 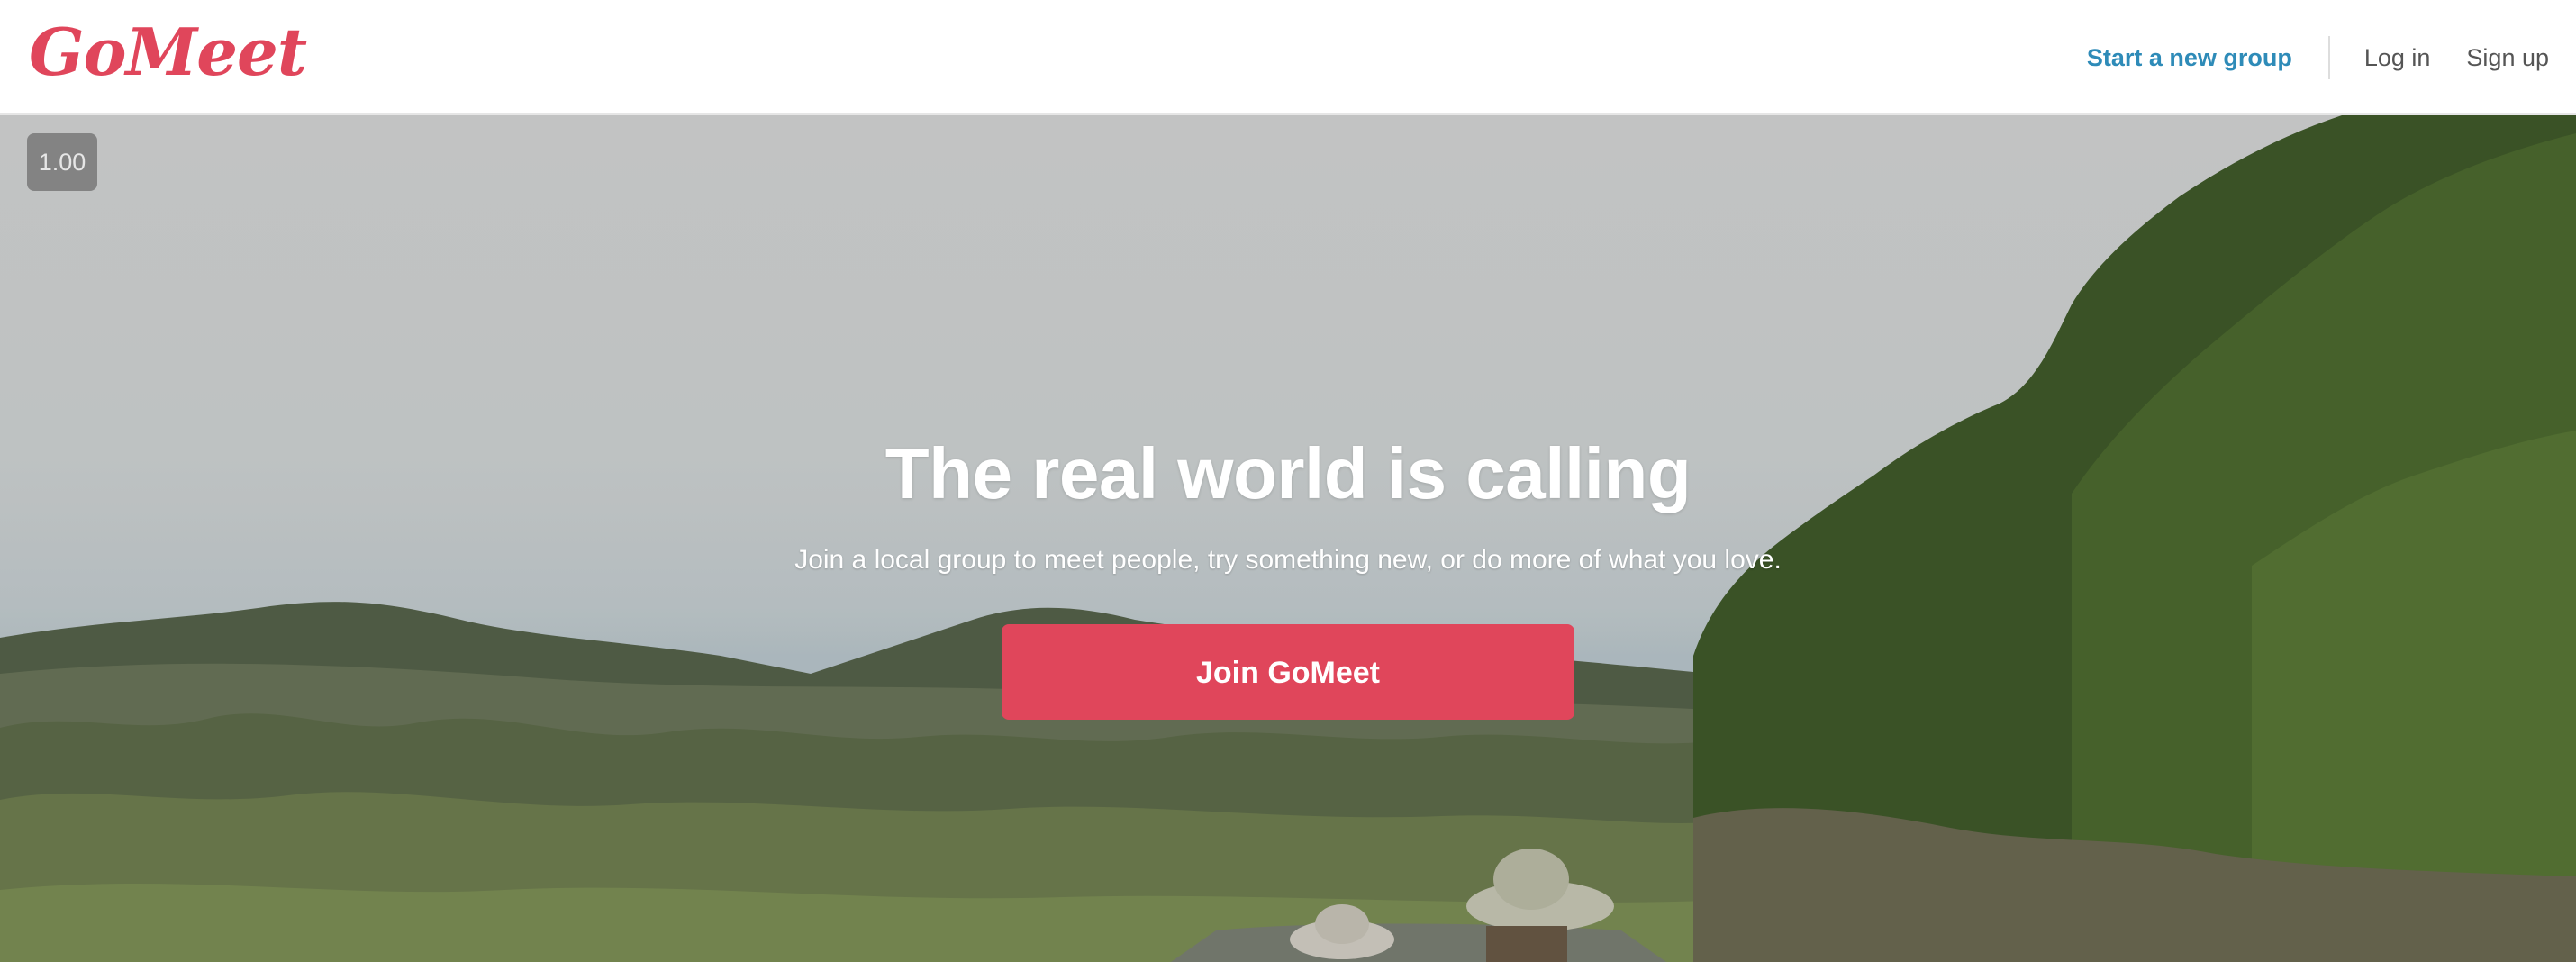 I want to click on start-new-group-link: Start a new group, so click(x=2189, y=58).